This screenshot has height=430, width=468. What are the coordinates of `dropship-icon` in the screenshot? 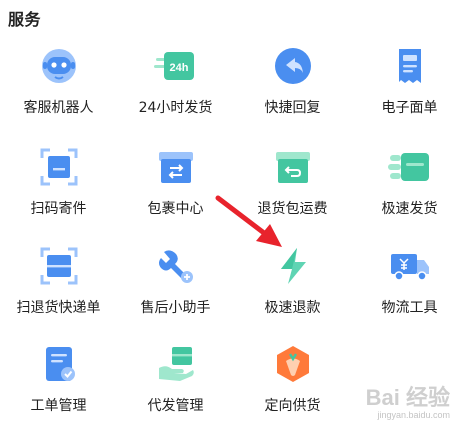 It's located at (176, 364).